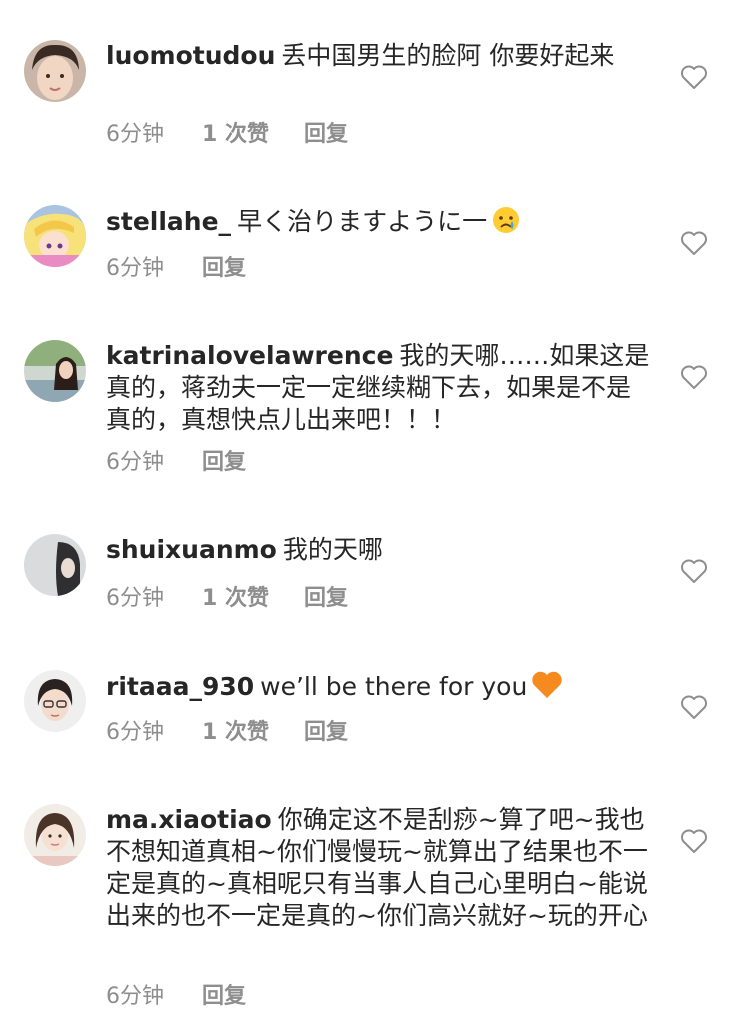 The width and height of the screenshot is (745, 1024). What do you see at coordinates (506, 220) in the screenshot?
I see `crying-face-icon` at bounding box center [506, 220].